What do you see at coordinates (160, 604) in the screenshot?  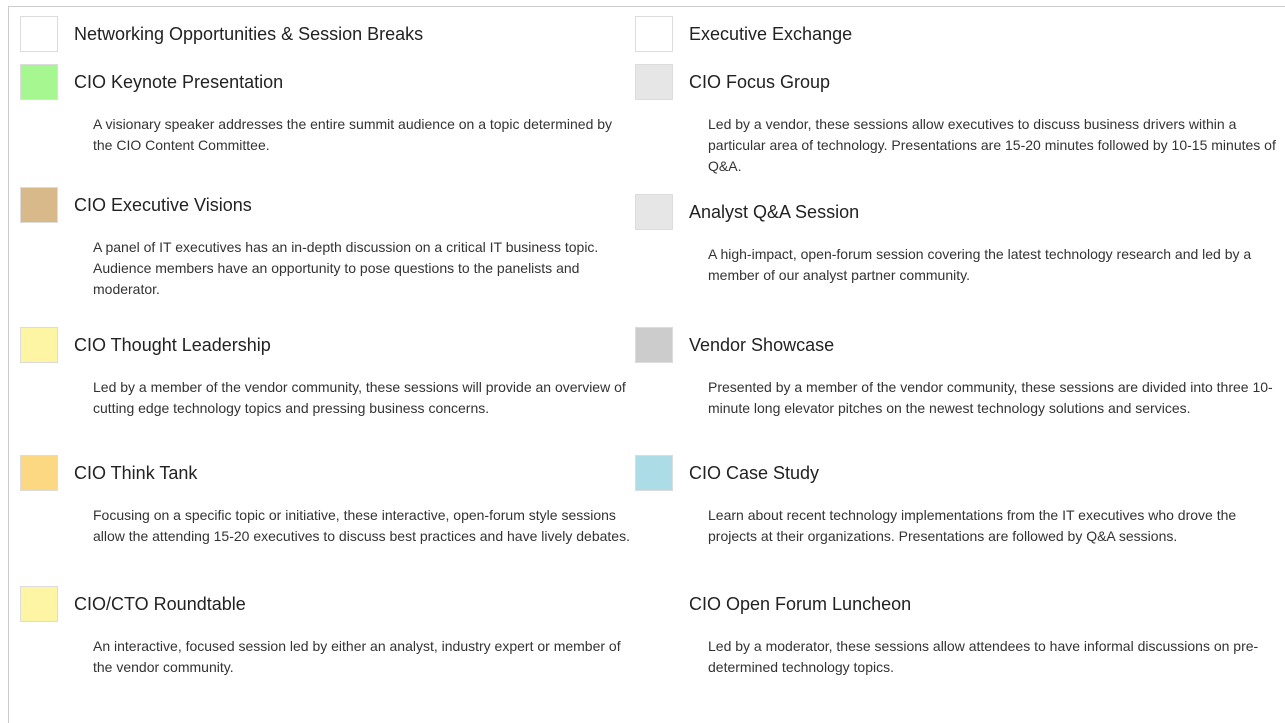 I see `session-type-title: CIO/CTO Roundtable` at bounding box center [160, 604].